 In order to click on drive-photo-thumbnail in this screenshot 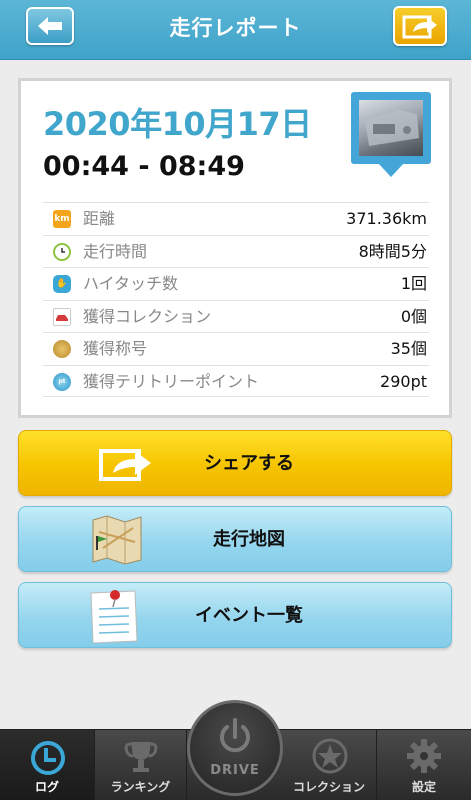, I will do `click(391, 128)`.